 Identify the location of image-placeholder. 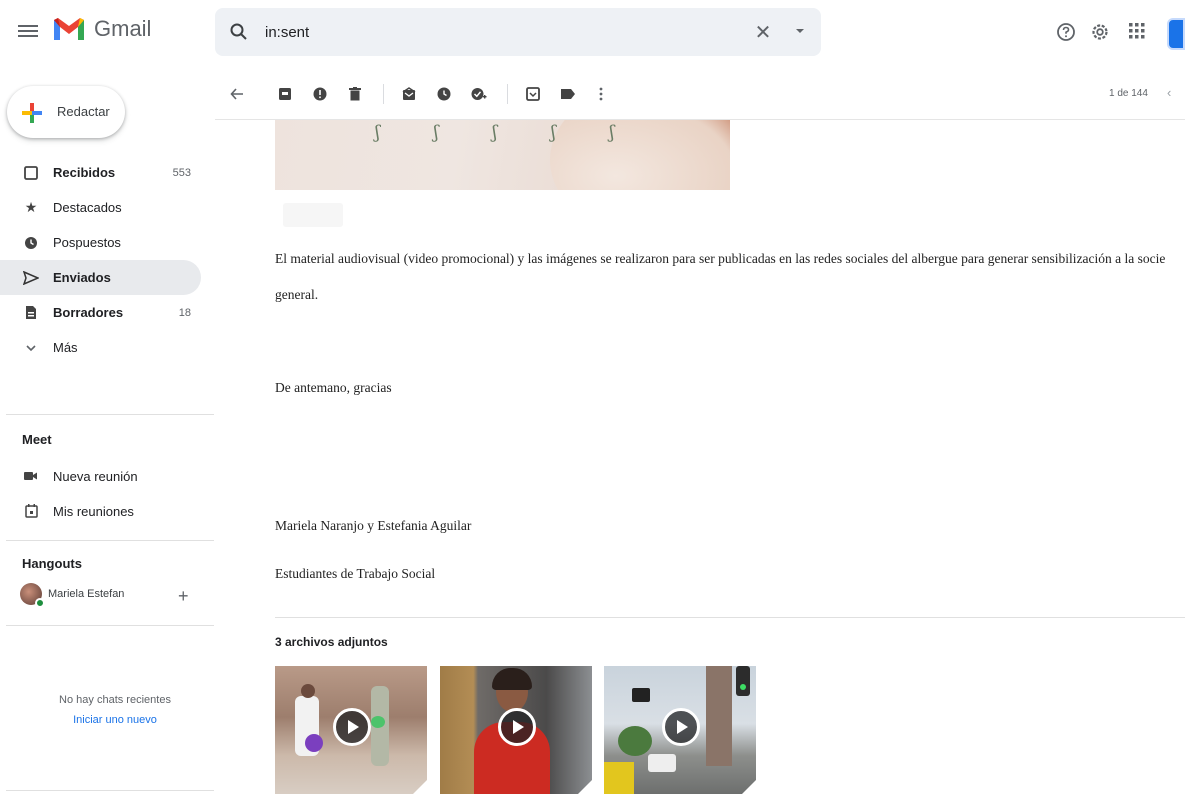
(313, 215).